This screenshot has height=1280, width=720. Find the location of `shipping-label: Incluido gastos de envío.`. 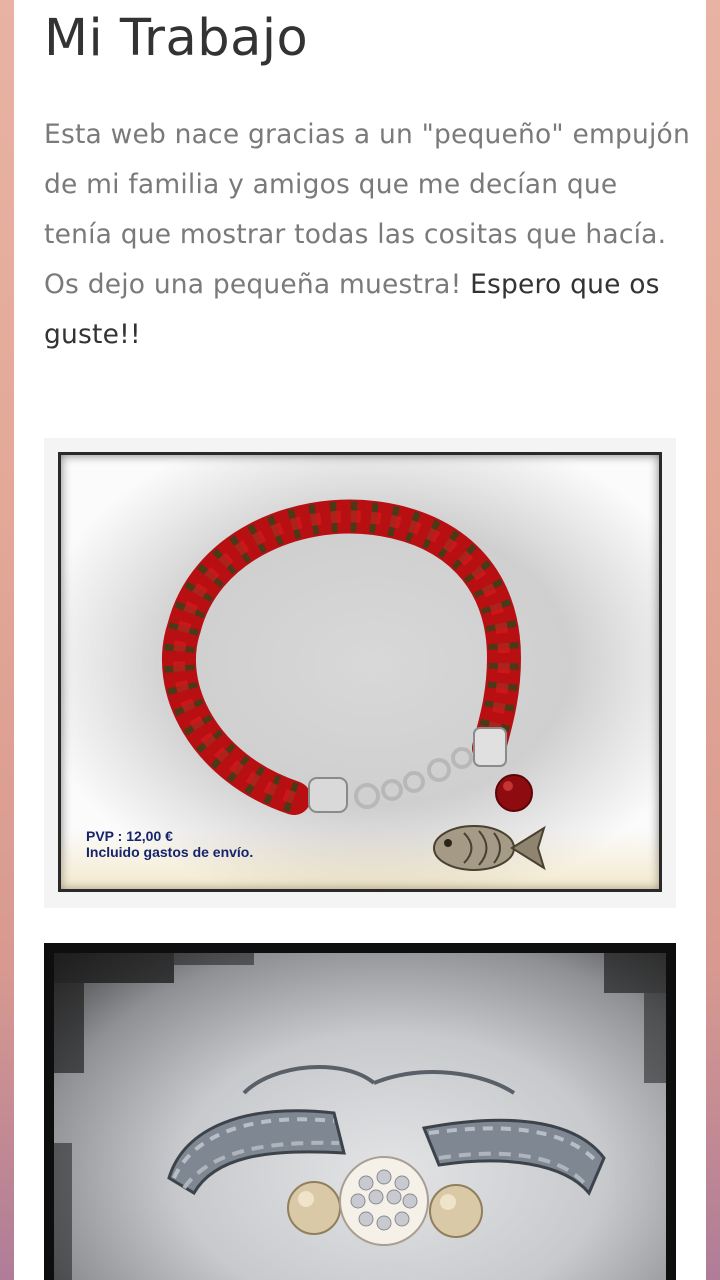

shipping-label: Incluido gastos de envío. is located at coordinates (170, 852).